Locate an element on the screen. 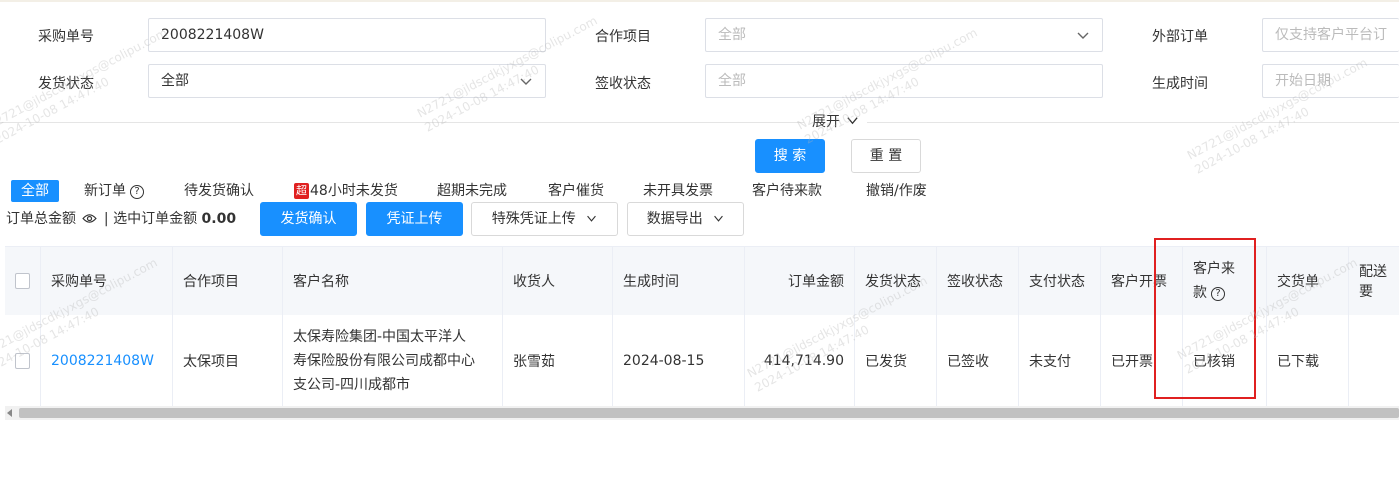 This screenshot has height=482, width=1399. cell-created: 2024-08-15 is located at coordinates (679, 360).